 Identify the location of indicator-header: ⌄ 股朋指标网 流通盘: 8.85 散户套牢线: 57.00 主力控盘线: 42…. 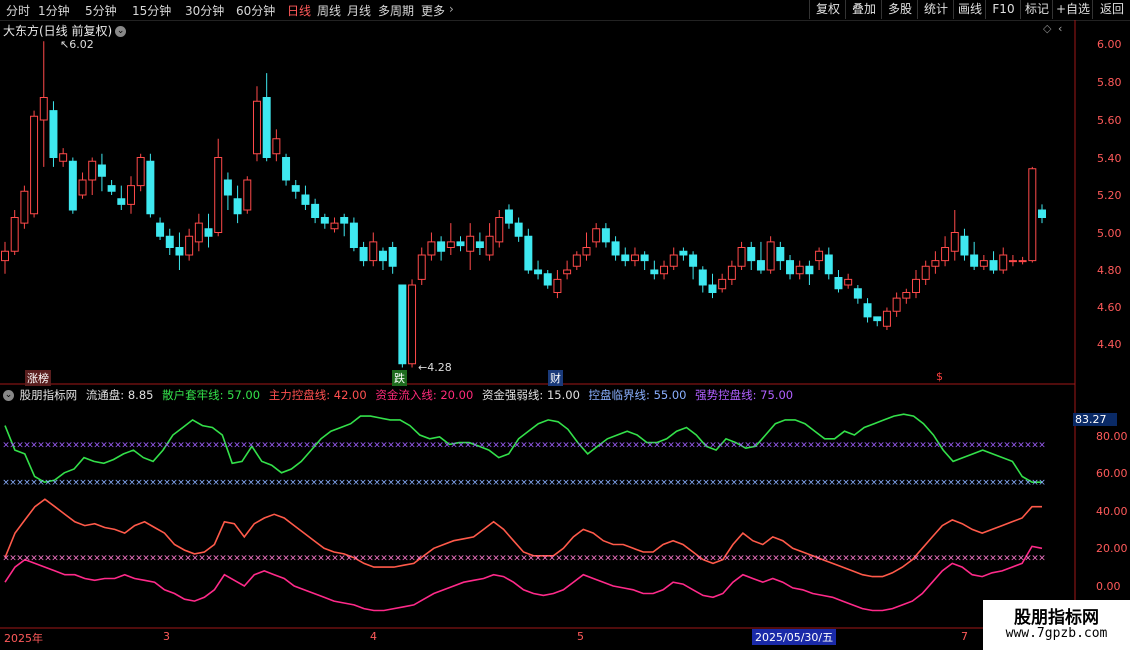
(400, 395).